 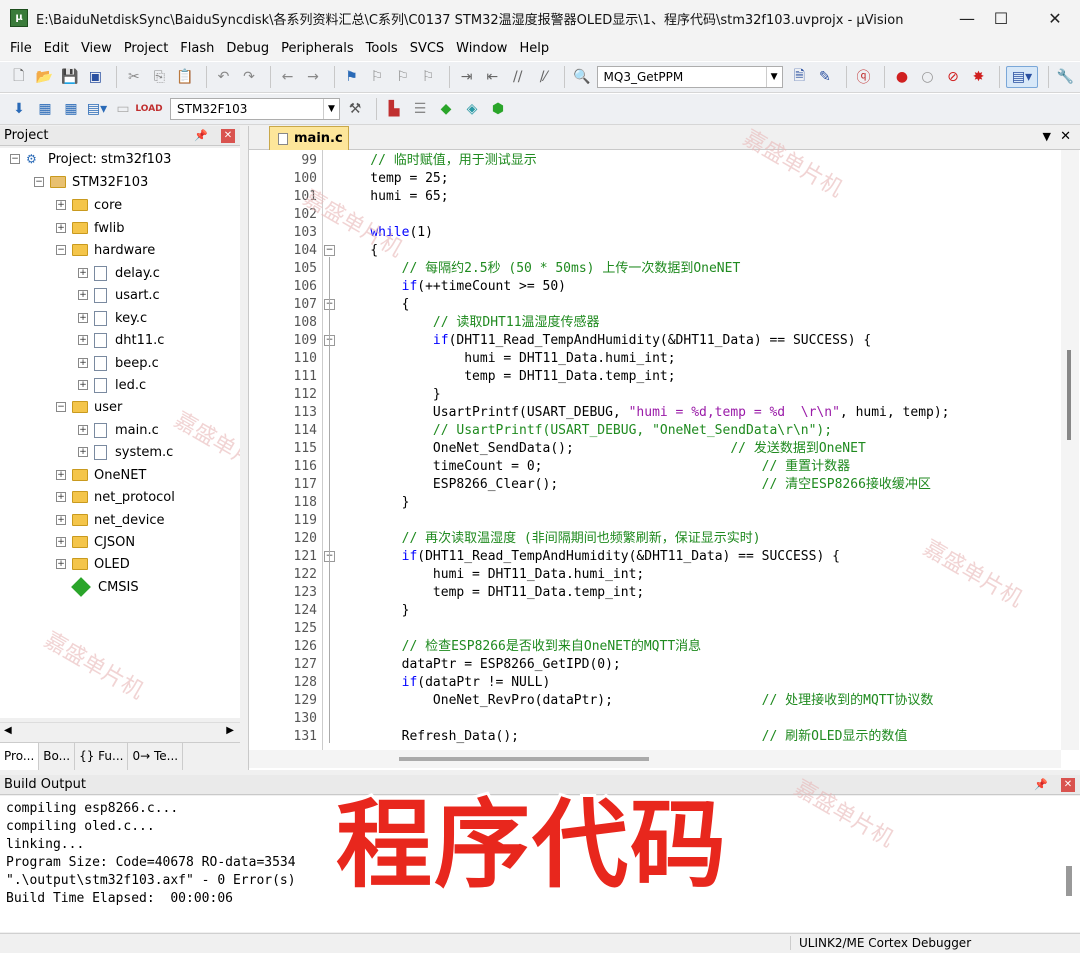 What do you see at coordinates (1069, 881) in the screenshot?
I see `build-scroll-thumb` at bounding box center [1069, 881].